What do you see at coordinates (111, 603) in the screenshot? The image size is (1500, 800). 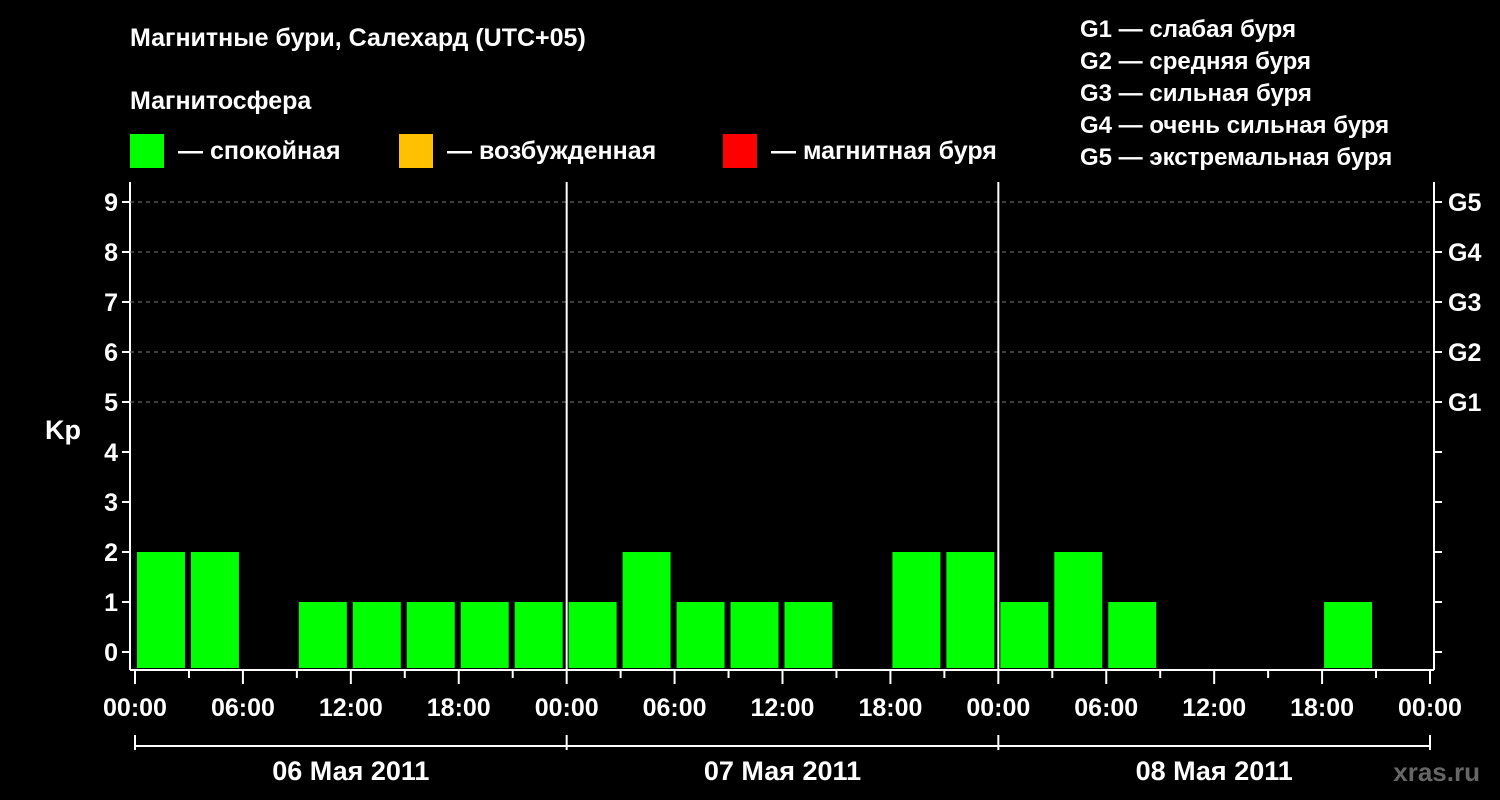 I see `y-tick-label: 1` at bounding box center [111, 603].